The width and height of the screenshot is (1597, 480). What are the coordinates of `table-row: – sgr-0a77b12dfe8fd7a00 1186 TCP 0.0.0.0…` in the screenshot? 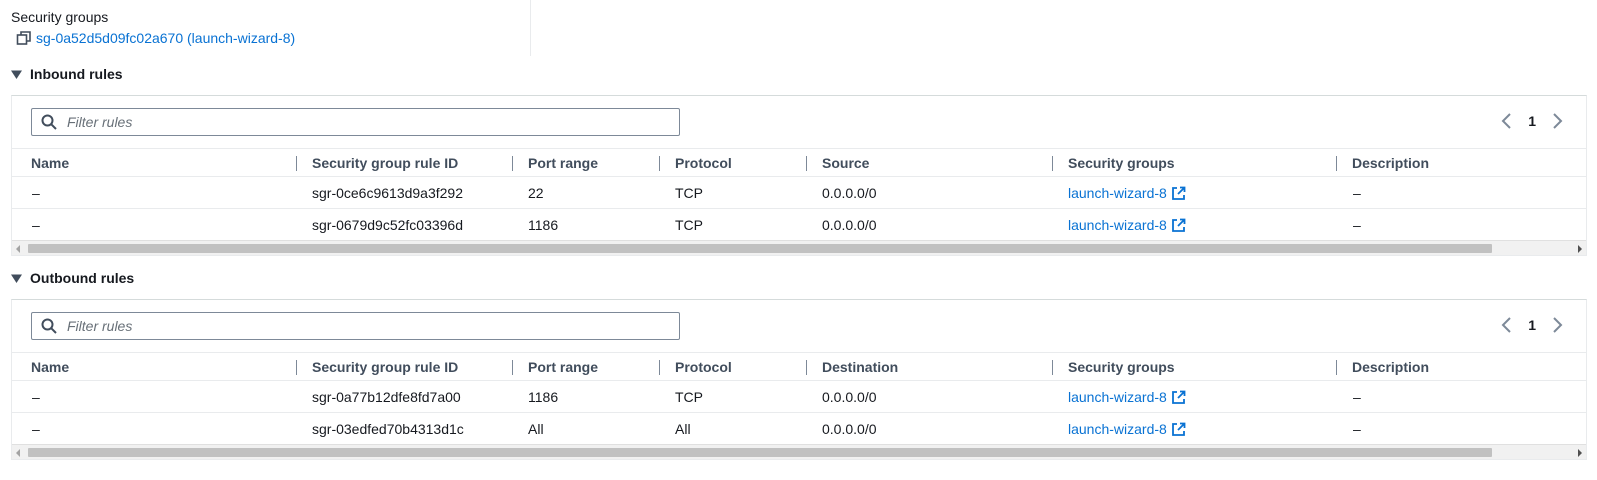 It's located at (799, 397).